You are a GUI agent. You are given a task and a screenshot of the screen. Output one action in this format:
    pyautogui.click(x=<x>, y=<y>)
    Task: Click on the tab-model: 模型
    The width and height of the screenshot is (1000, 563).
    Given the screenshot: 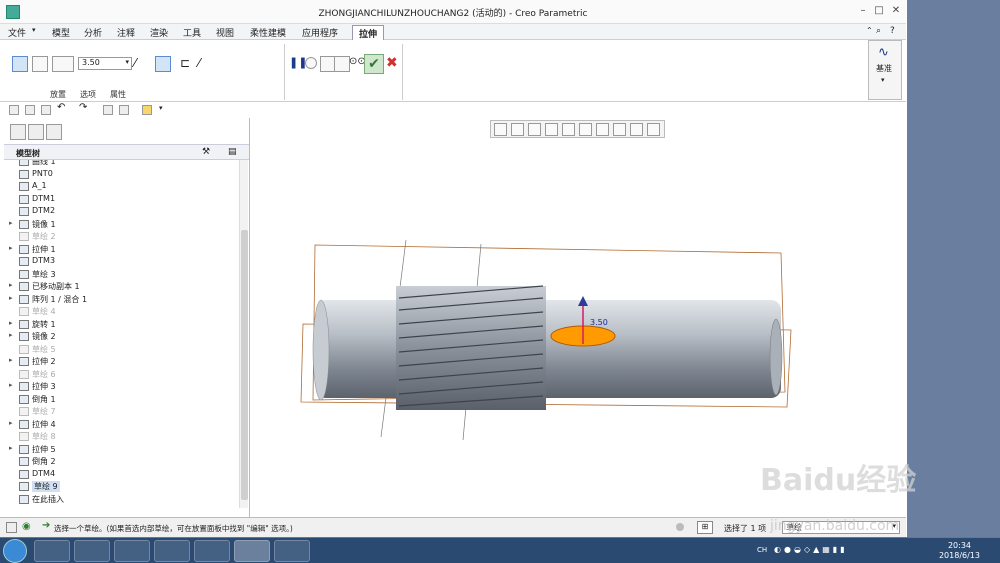 What is the action you would take?
    pyautogui.click(x=61, y=32)
    